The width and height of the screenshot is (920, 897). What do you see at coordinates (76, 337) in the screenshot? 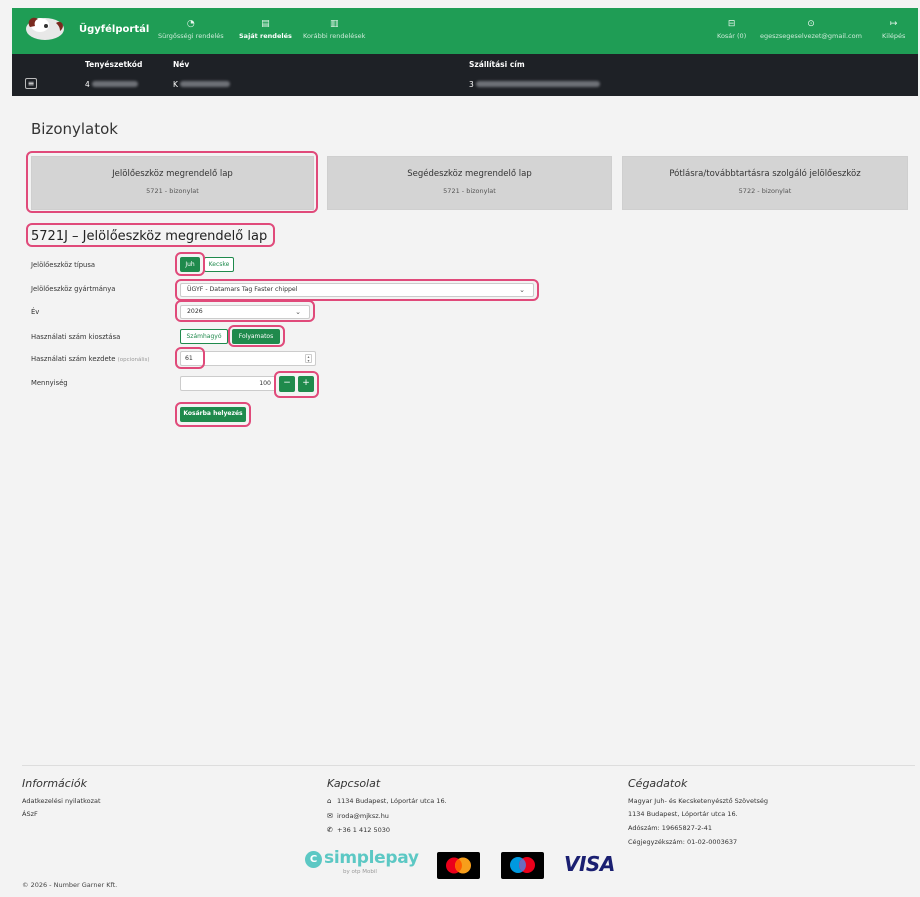
I see `label-kiosztas: Használati szám kiosztása` at bounding box center [76, 337].